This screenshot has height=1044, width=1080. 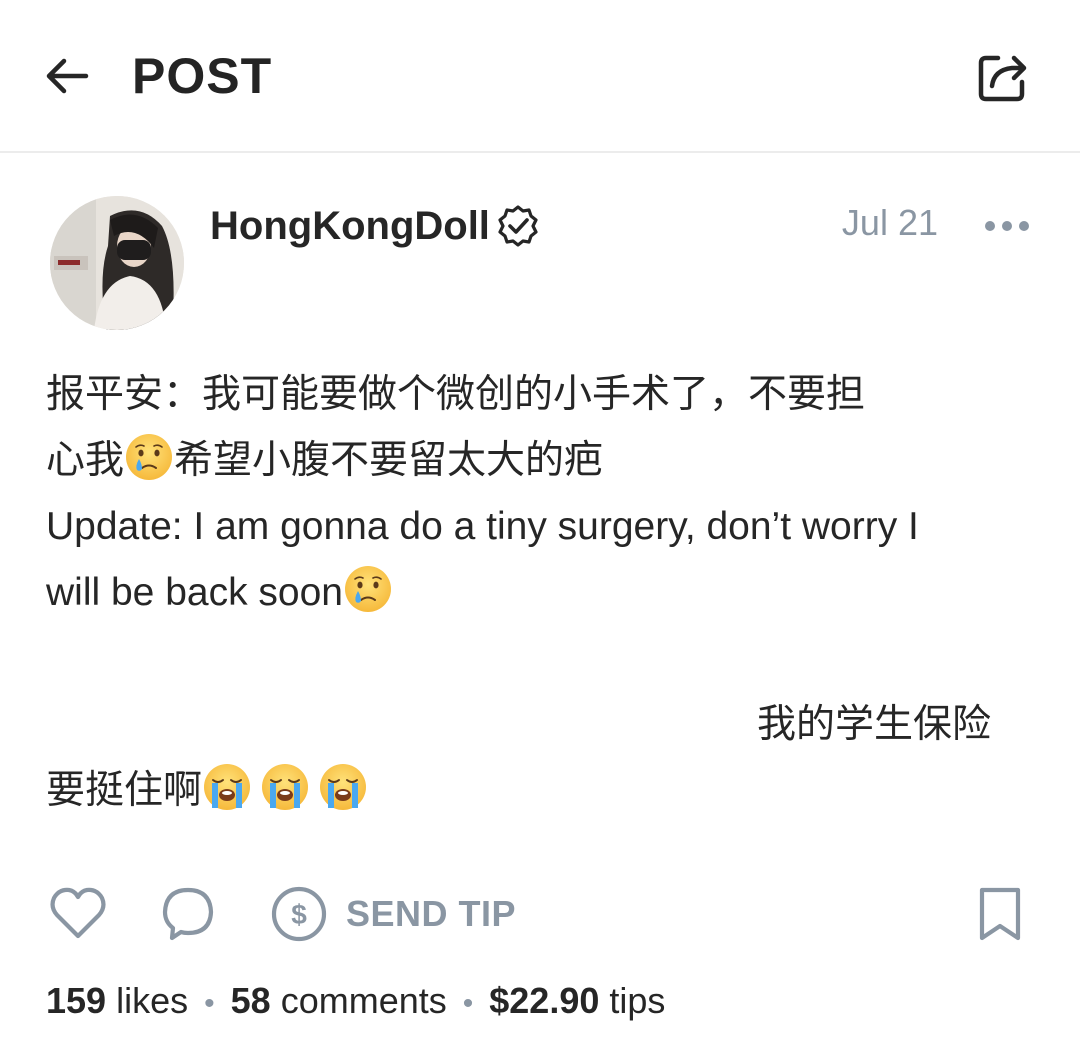 I want to click on post-text-segment: 要挺住啊, so click(x=124, y=790).